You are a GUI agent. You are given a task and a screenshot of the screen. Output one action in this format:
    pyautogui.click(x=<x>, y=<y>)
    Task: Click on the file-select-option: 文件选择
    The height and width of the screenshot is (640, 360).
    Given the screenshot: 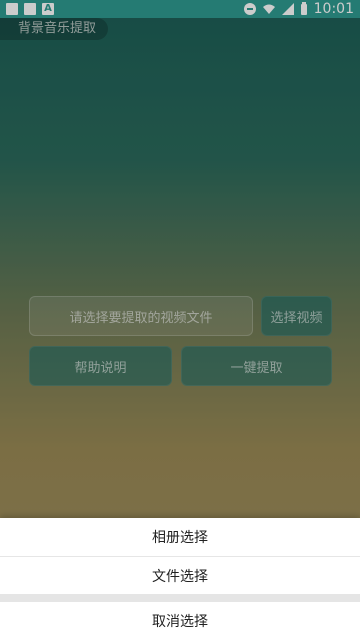 What is the action you would take?
    pyautogui.click(x=180, y=575)
    